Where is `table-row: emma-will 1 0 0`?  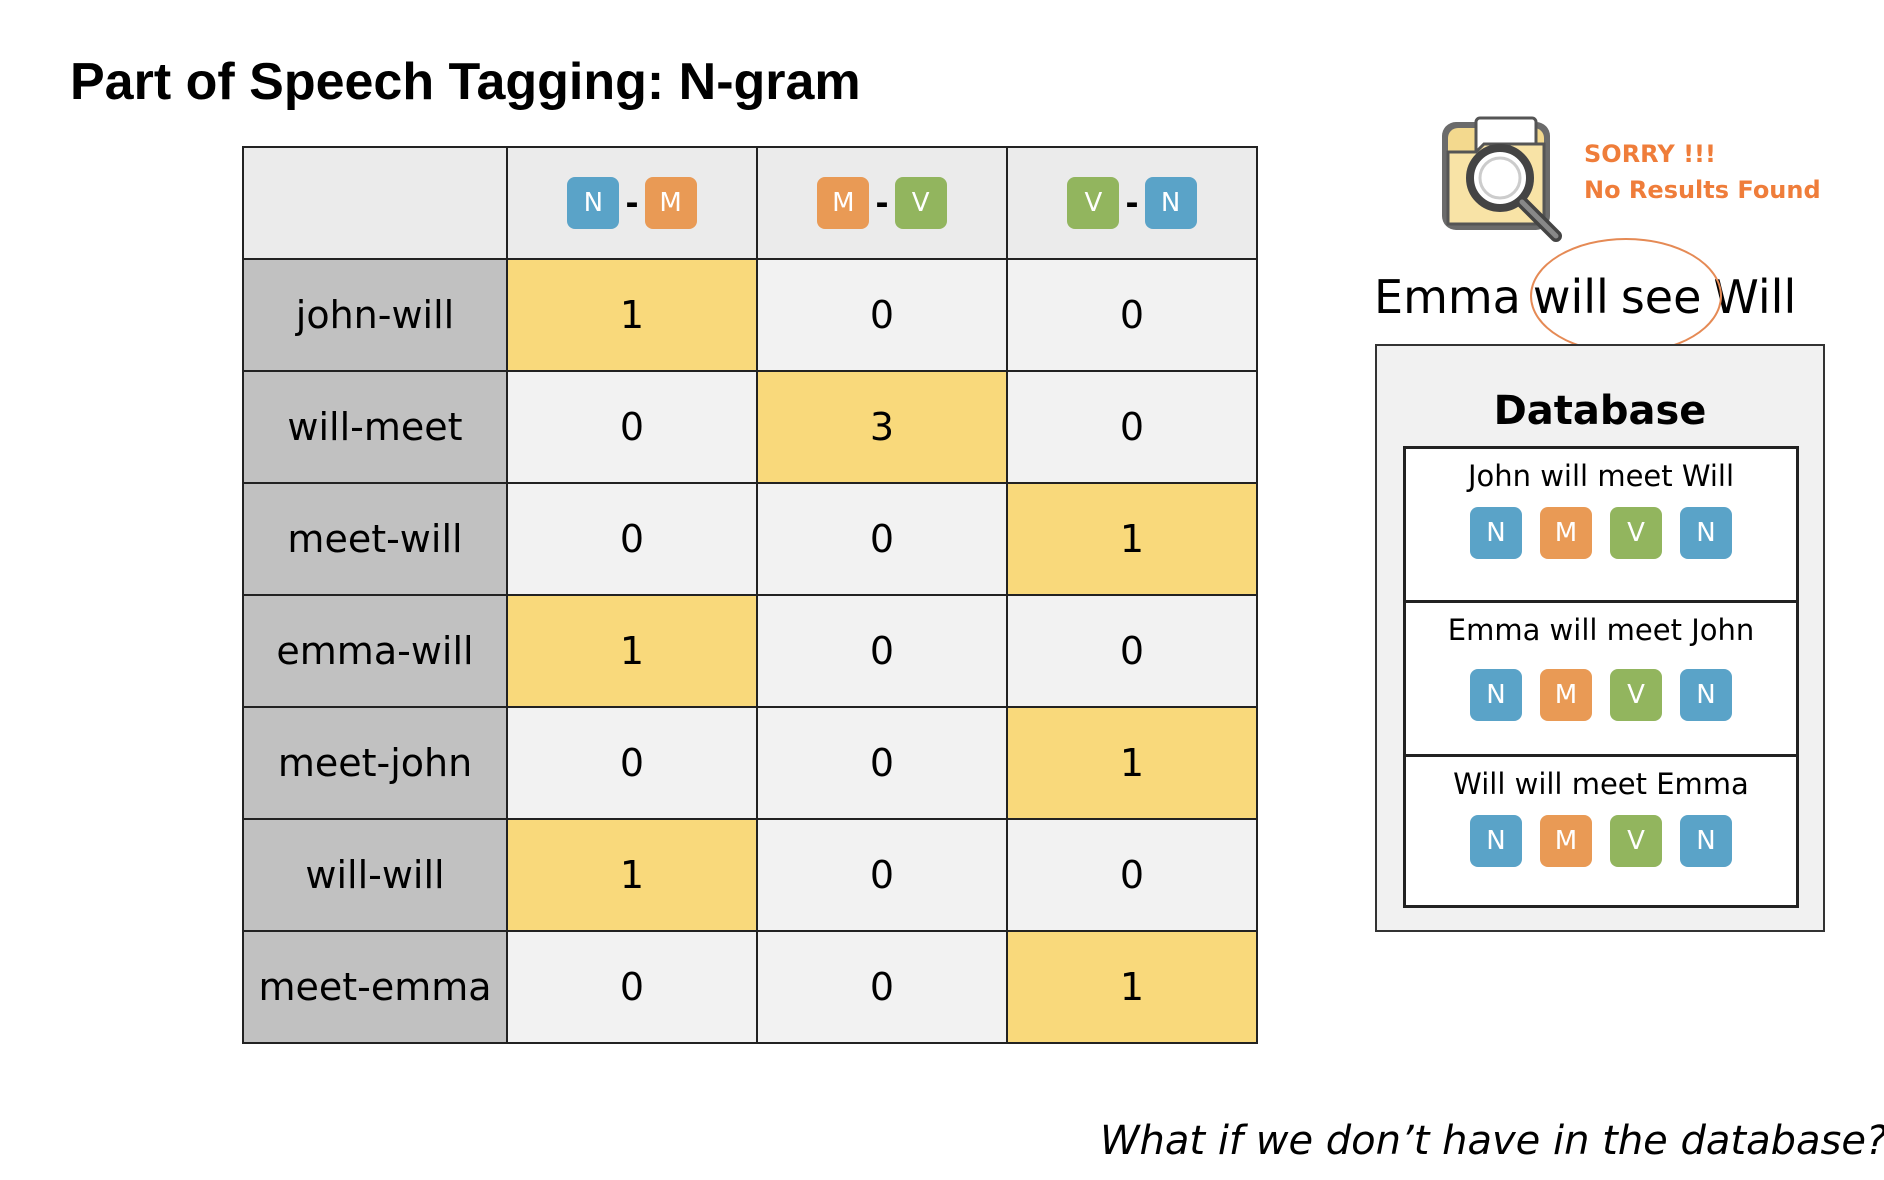
table-row: emma-will 1 0 0 is located at coordinates (750, 651).